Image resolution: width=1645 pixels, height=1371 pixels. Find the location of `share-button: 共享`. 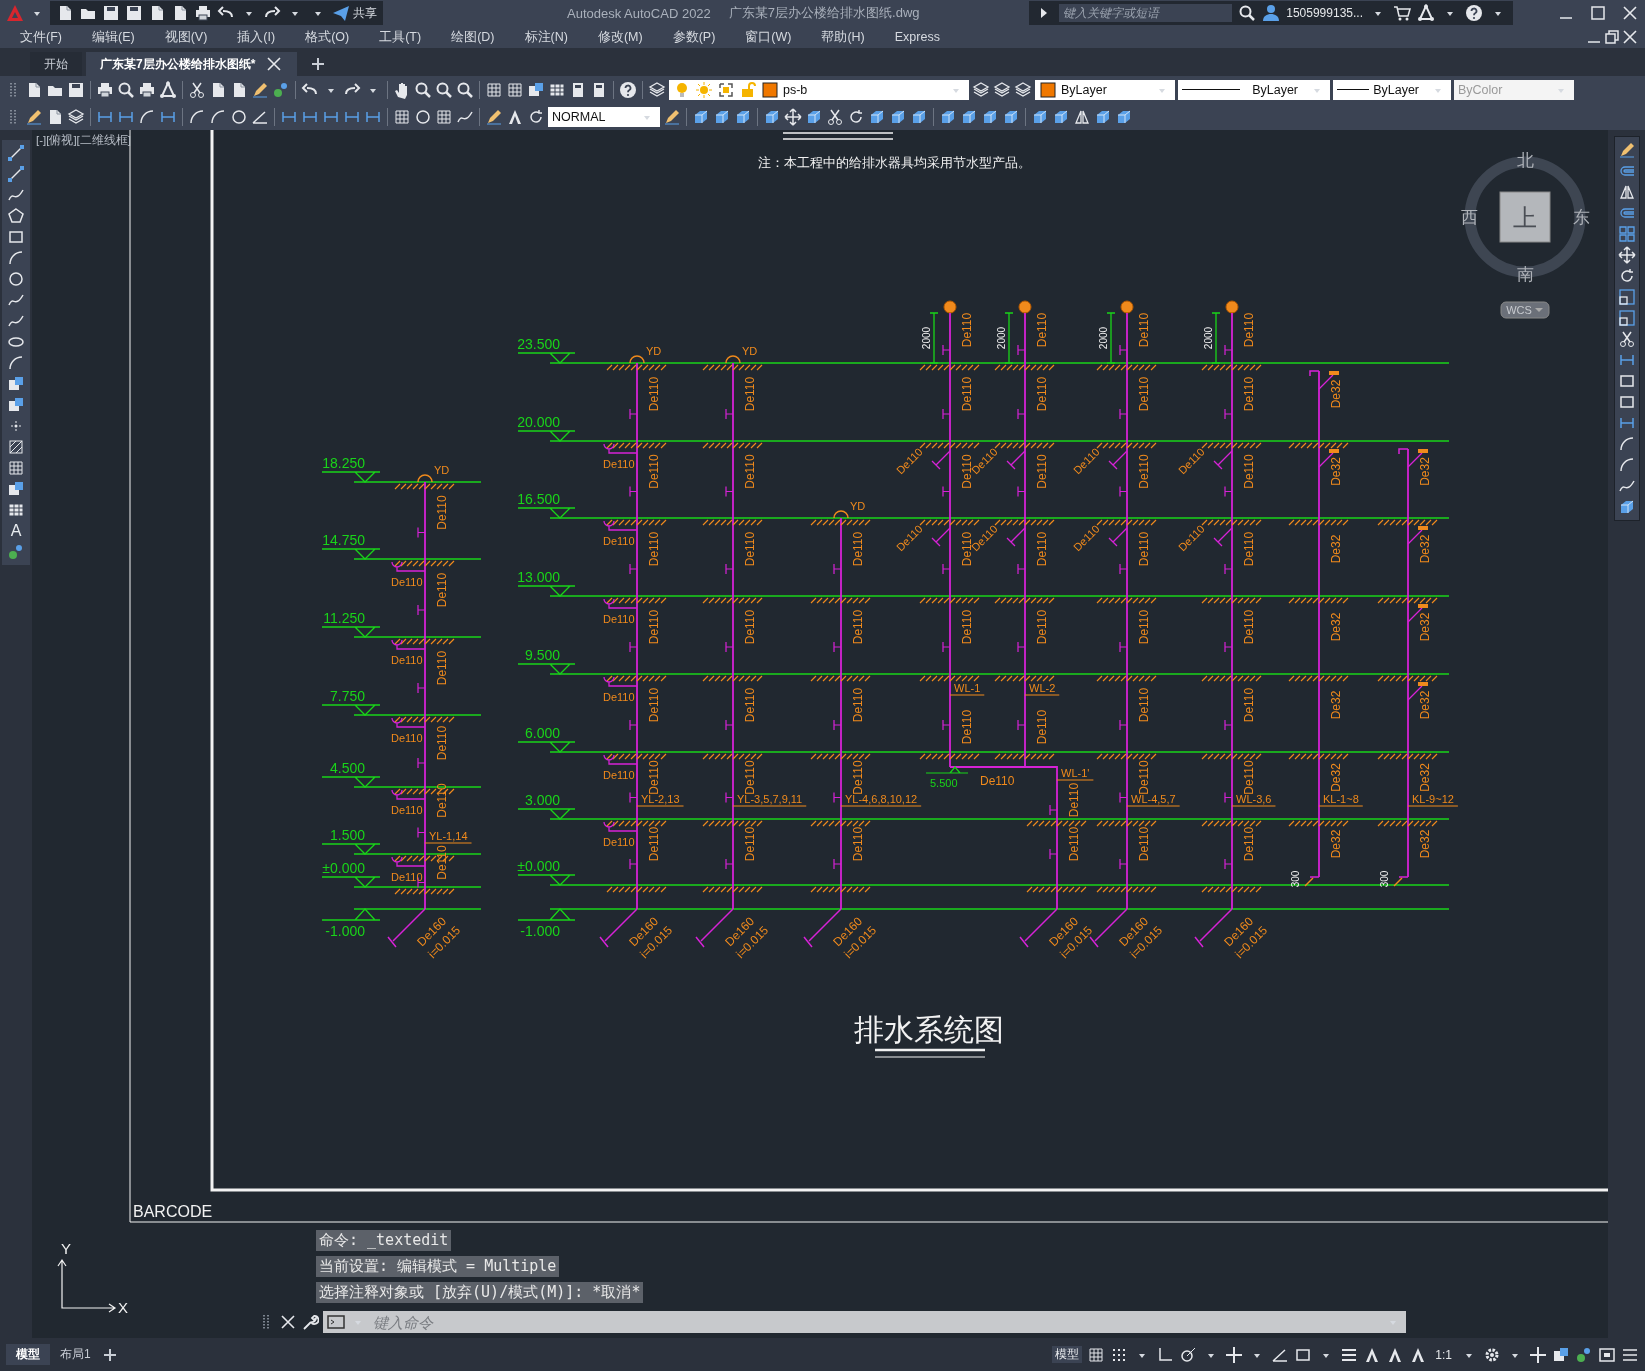

share-button: 共享 is located at coordinates (354, 13).